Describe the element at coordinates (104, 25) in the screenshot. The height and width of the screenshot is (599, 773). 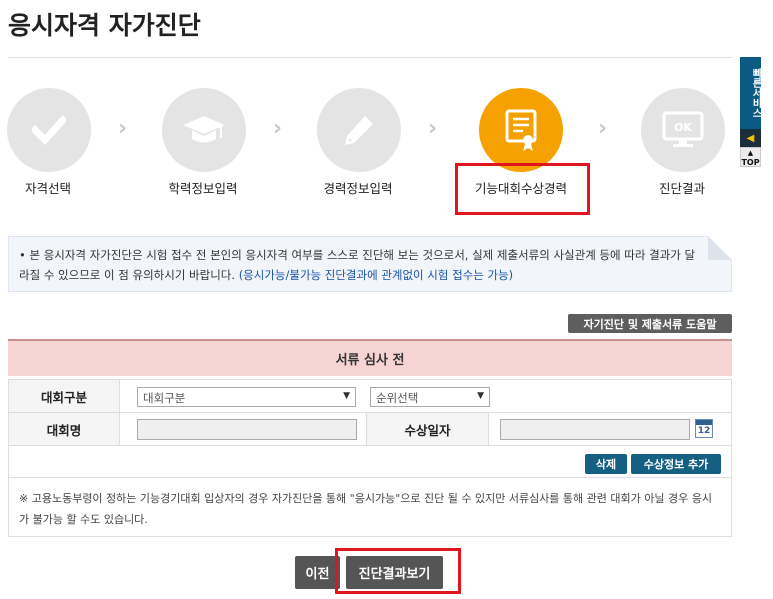
I see `page-title: 응시자격 자가진단` at that location.